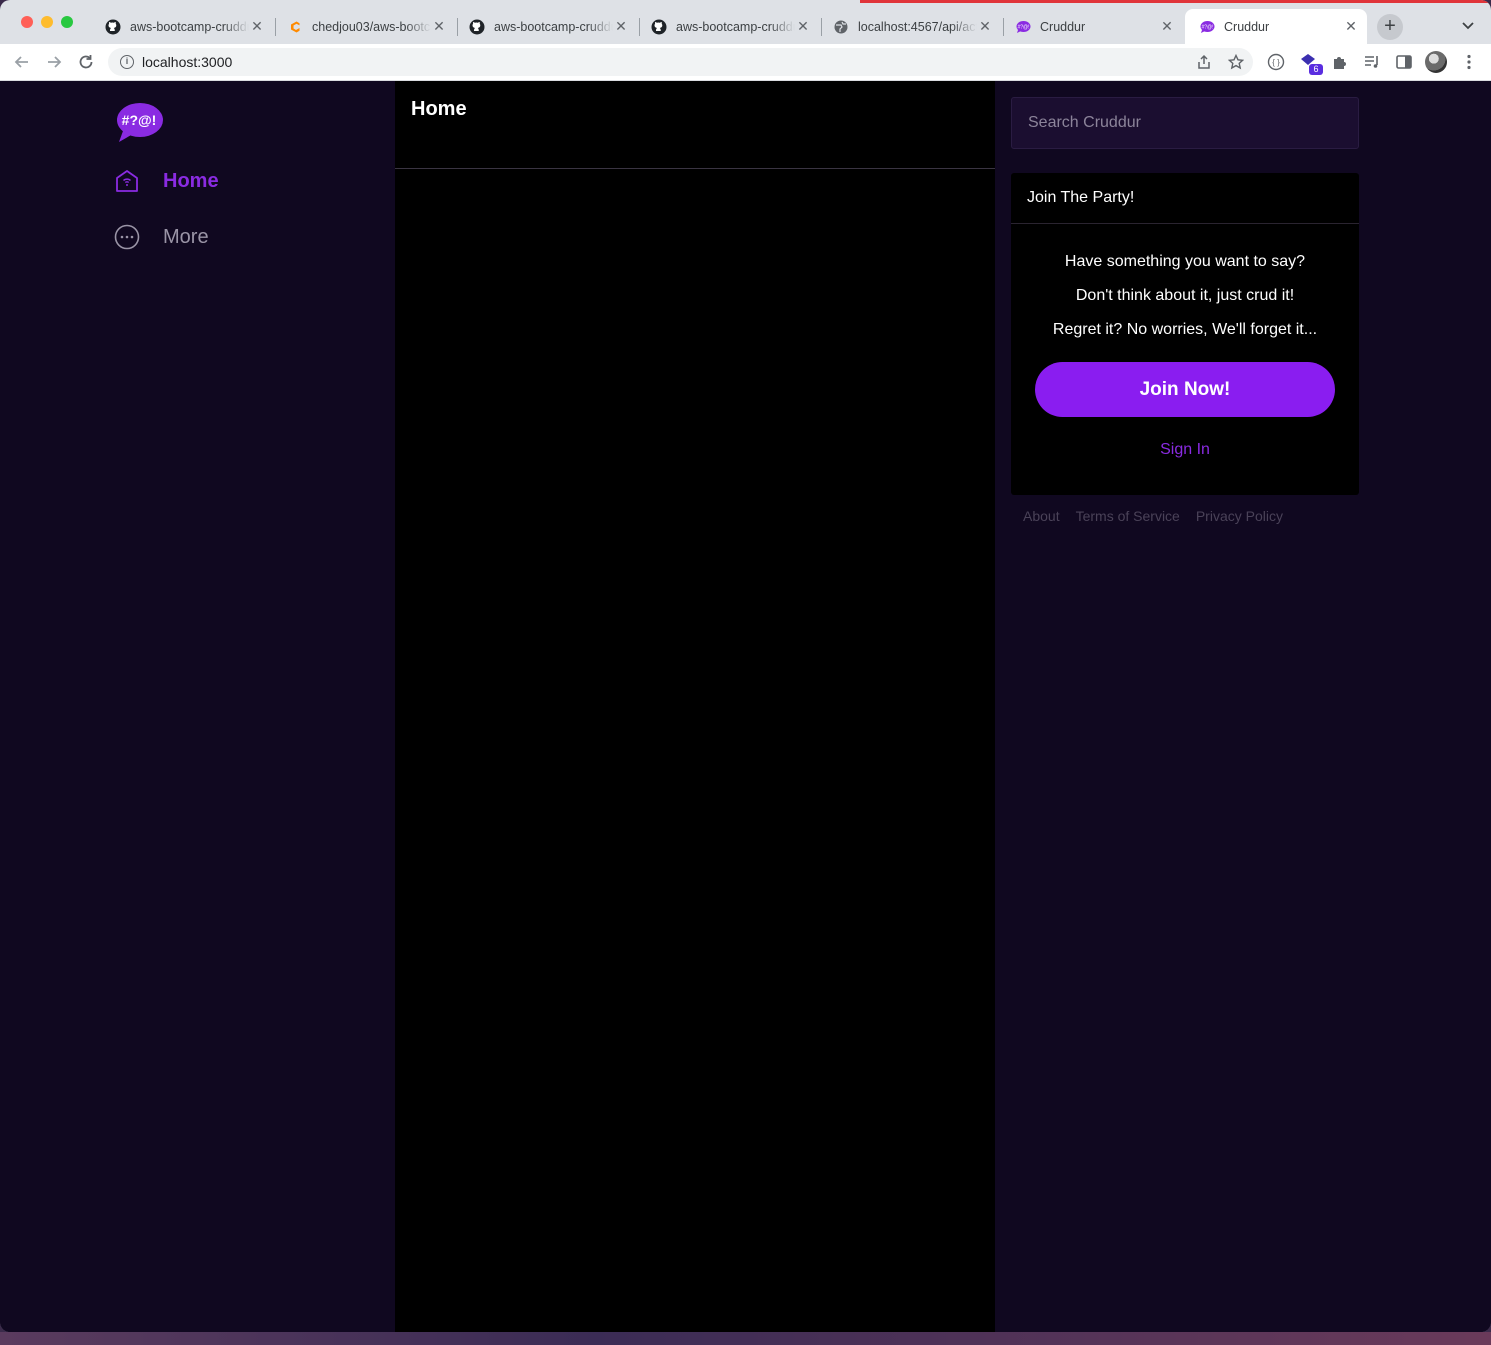 Image resolution: width=1491 pixels, height=1345 pixels. Describe the element at coordinates (1185, 389) in the screenshot. I see `join-now-button: Join Now!` at that location.